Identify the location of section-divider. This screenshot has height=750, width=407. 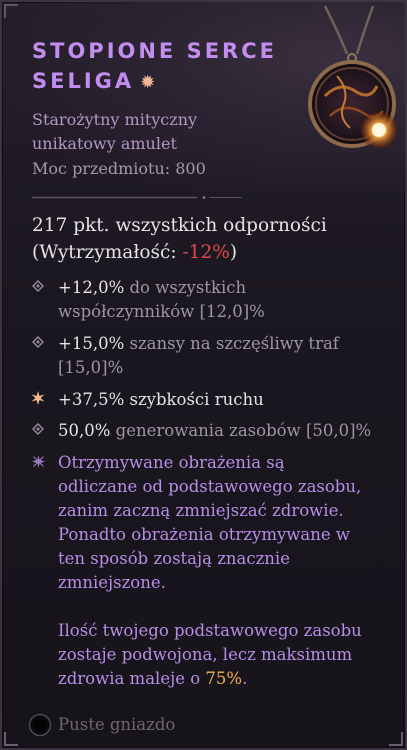
(137, 197).